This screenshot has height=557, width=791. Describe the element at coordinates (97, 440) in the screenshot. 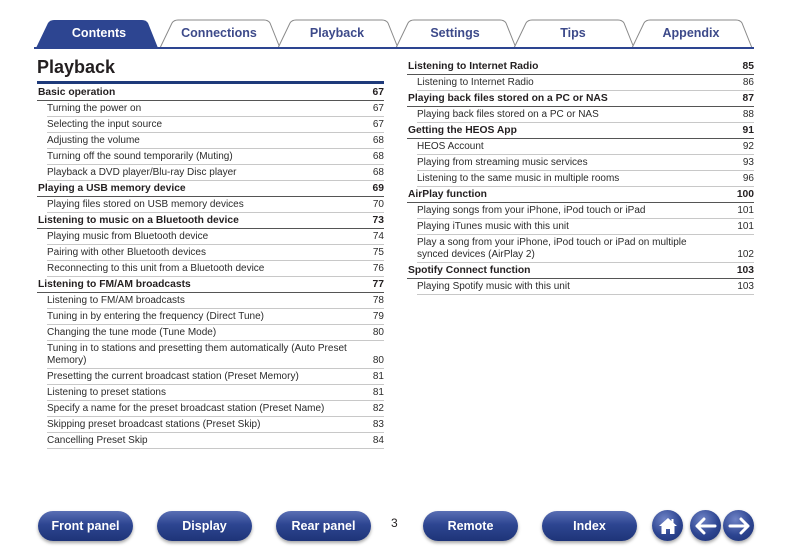

I see `toc-entry-title: Cancelling Preset Skip` at that location.